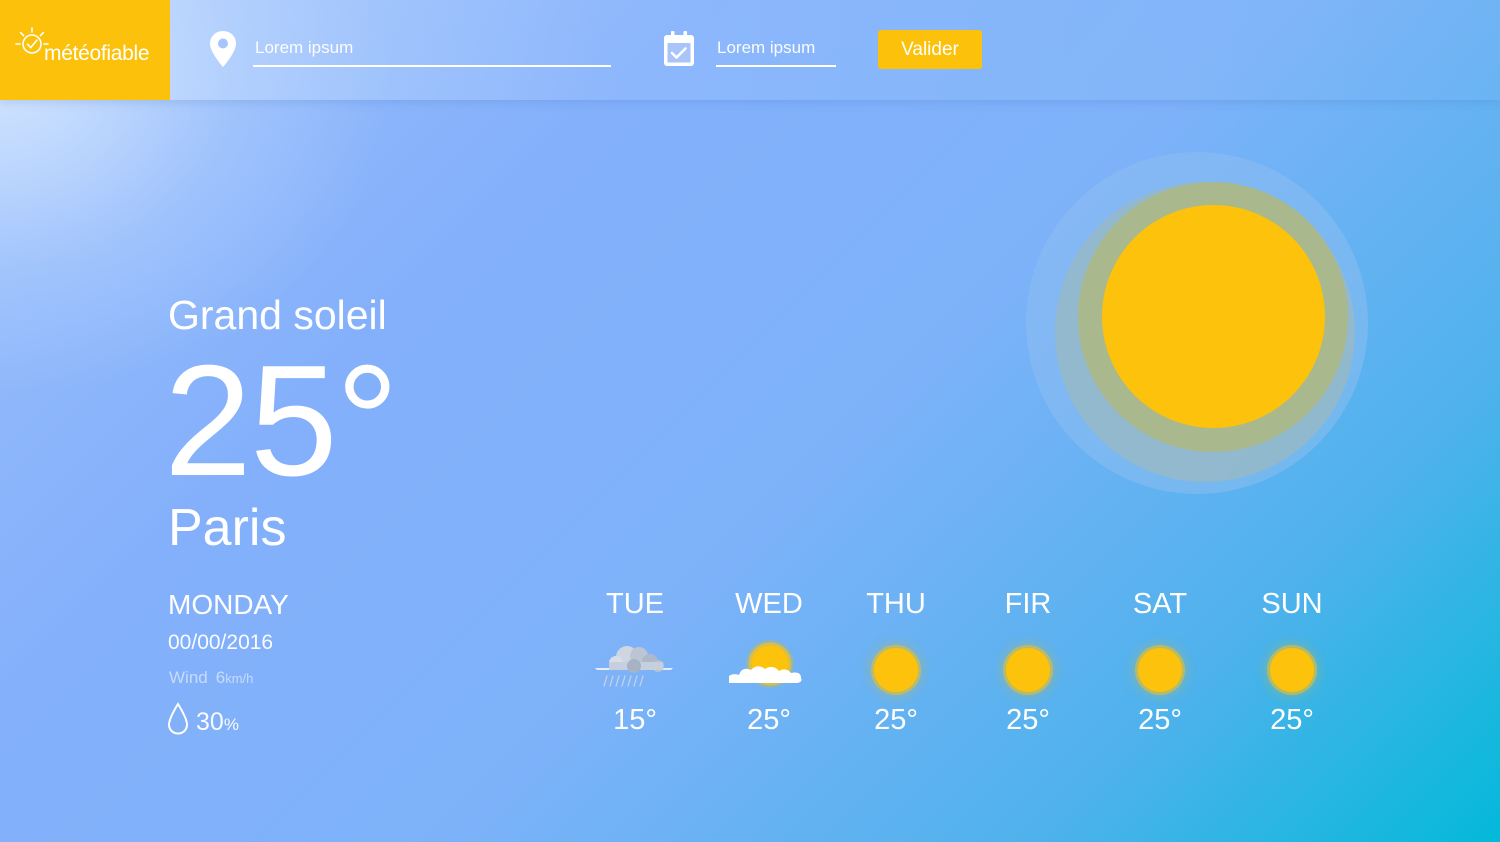  What do you see at coordinates (432, 49) in the screenshot?
I see `location-input: Lorem ipsum` at bounding box center [432, 49].